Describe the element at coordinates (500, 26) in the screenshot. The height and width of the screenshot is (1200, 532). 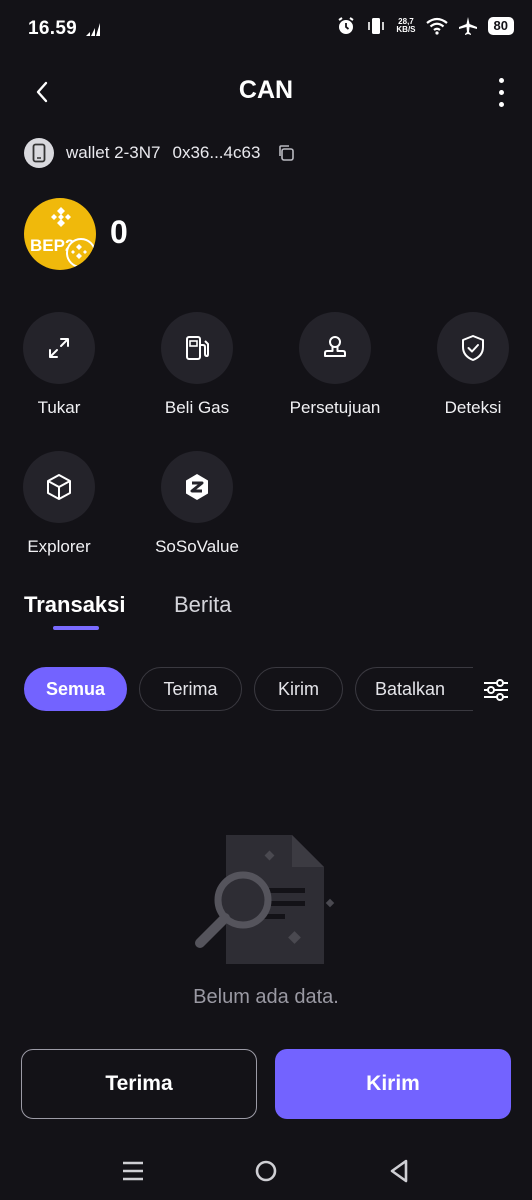
I see `battery-indicator: 80` at that location.